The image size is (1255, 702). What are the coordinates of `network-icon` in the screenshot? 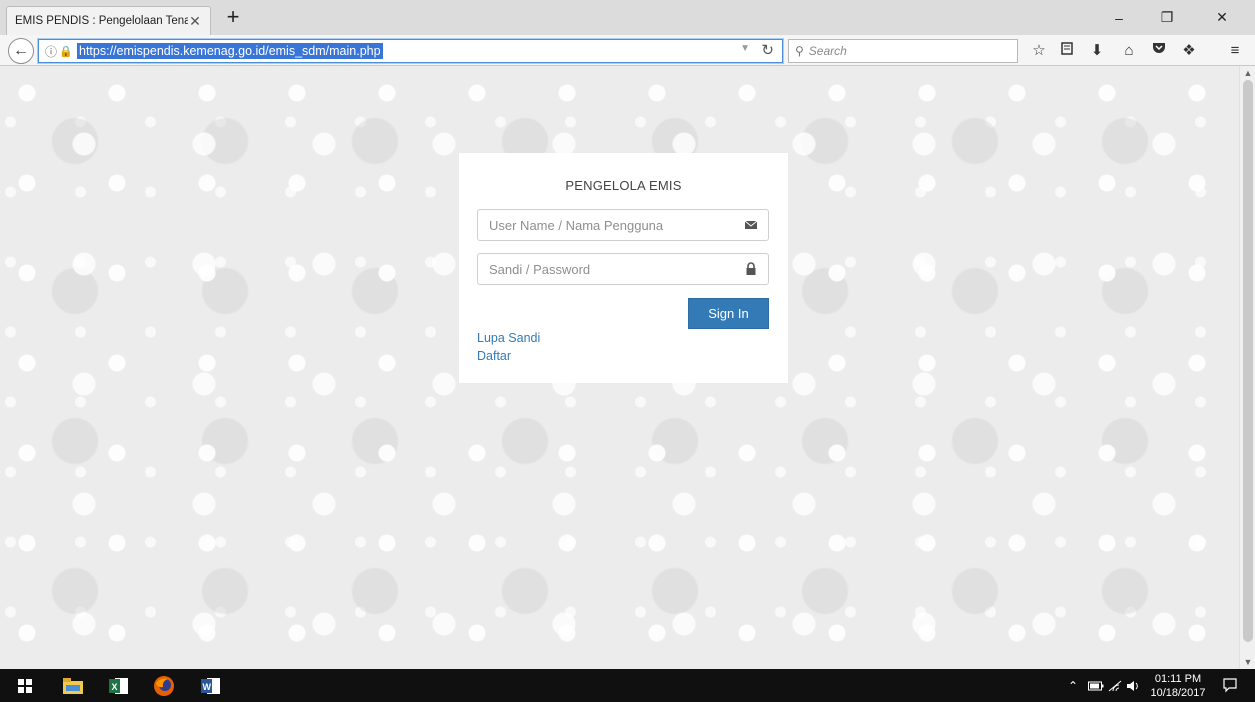 It's located at (1115, 685).